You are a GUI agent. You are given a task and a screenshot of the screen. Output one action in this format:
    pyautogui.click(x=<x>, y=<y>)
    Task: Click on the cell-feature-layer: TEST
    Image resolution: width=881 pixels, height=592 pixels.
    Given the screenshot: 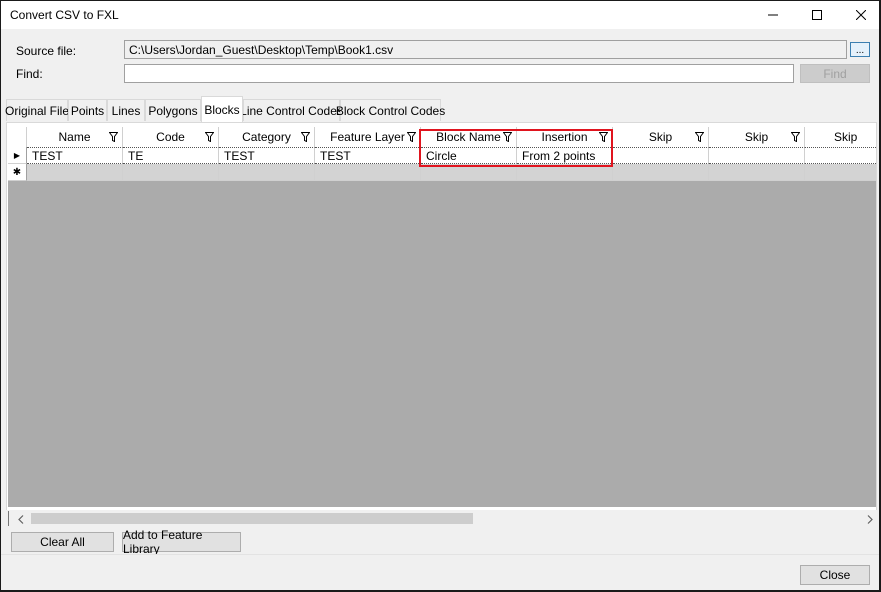 What is the action you would take?
    pyautogui.click(x=368, y=155)
    